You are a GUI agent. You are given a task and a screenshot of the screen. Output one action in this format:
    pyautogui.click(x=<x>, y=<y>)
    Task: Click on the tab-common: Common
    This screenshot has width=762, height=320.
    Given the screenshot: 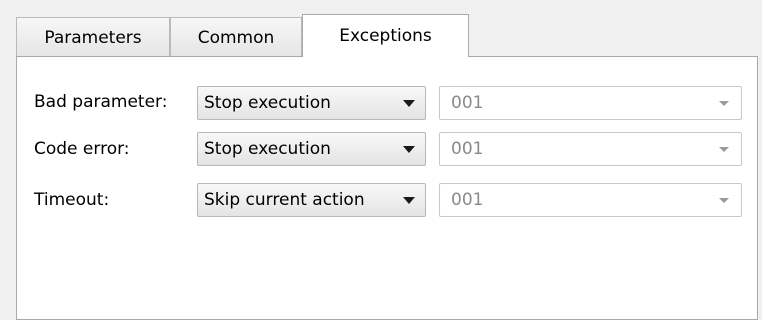 What is the action you would take?
    pyautogui.click(x=236, y=37)
    